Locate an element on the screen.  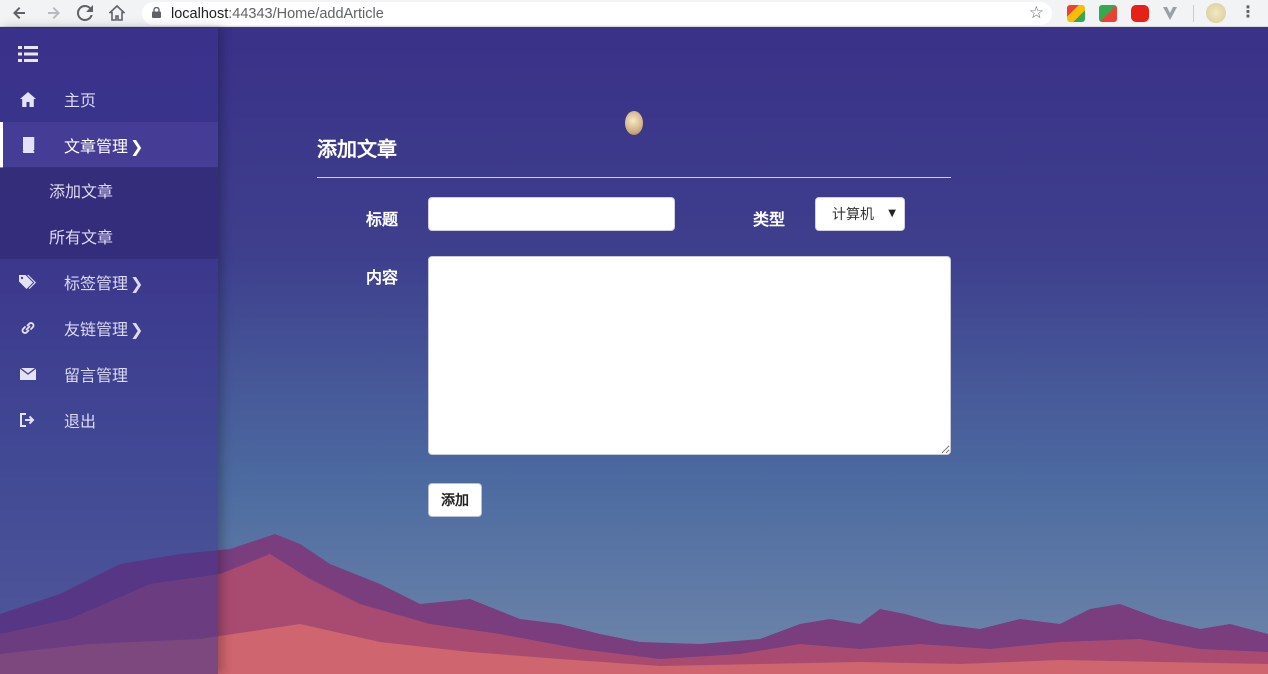
sidebar-item-links: 友链管理 ❯ is located at coordinates (109, 328).